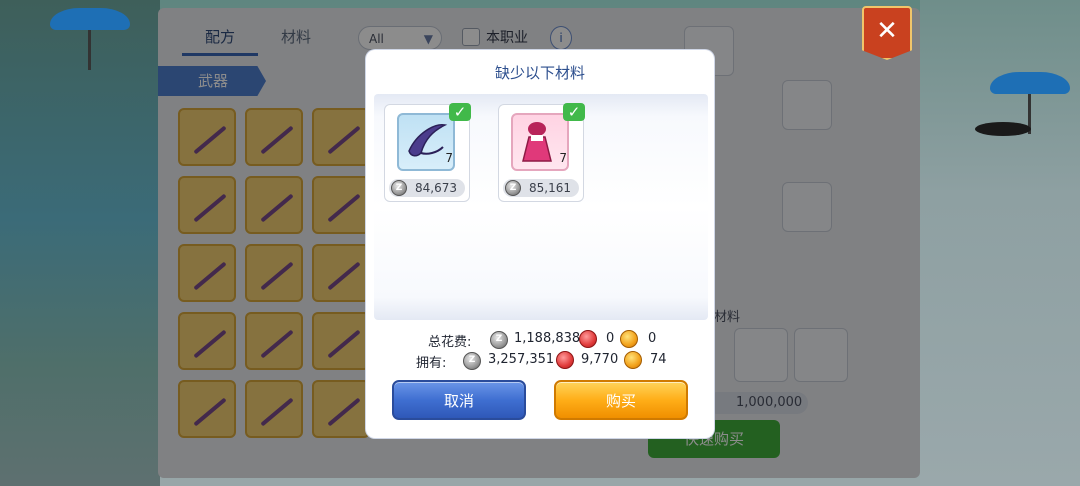  I want to click on material-price-value: 85,161, so click(550, 188).